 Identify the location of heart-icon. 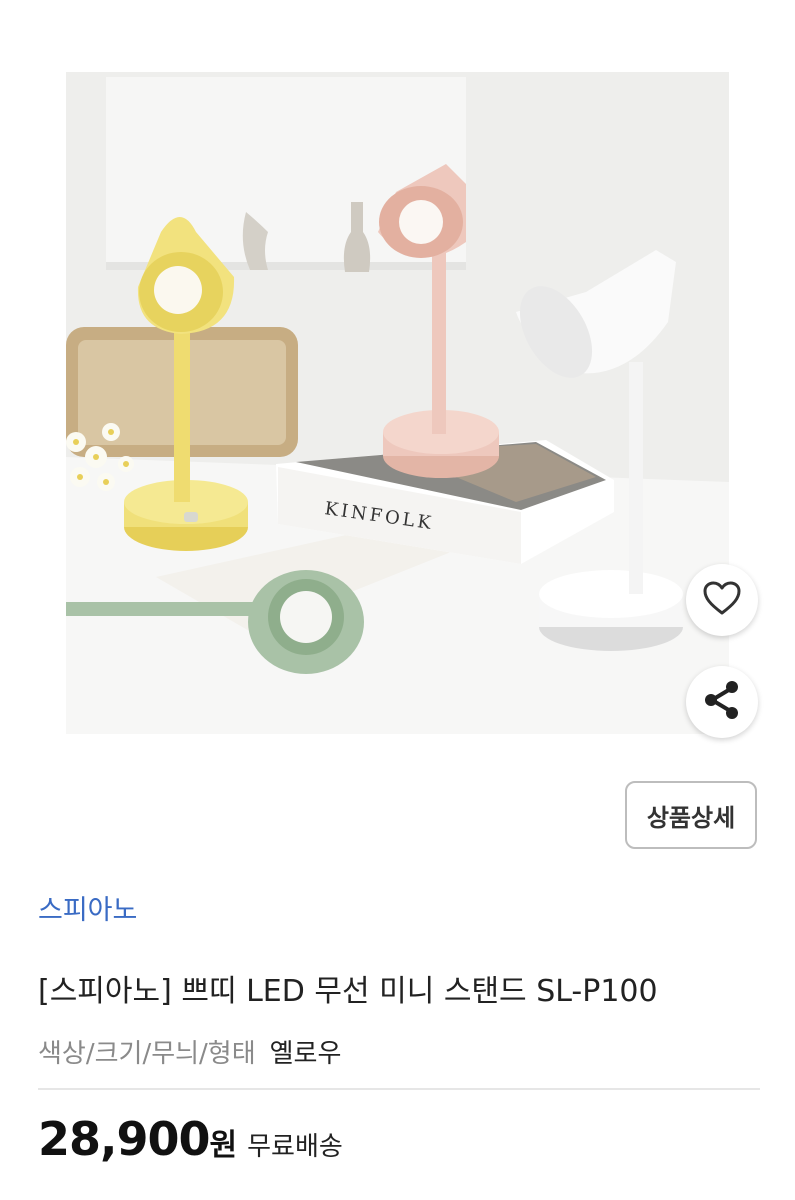
(722, 600).